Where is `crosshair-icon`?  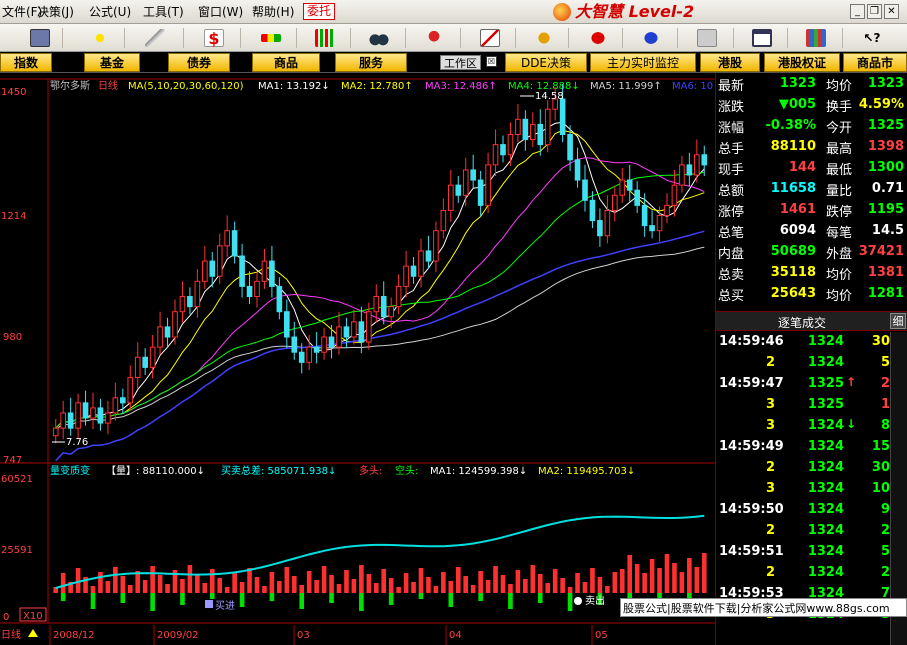
crosshair-icon is located at coordinates (100, 38).